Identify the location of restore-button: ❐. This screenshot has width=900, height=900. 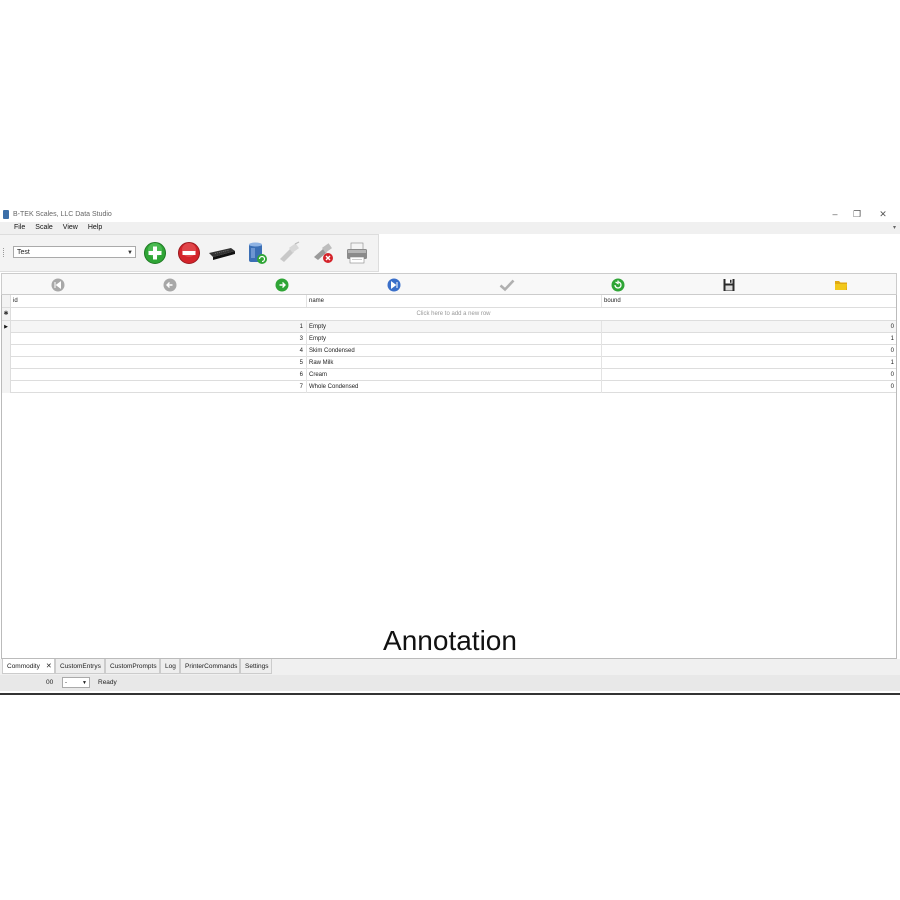
(857, 214).